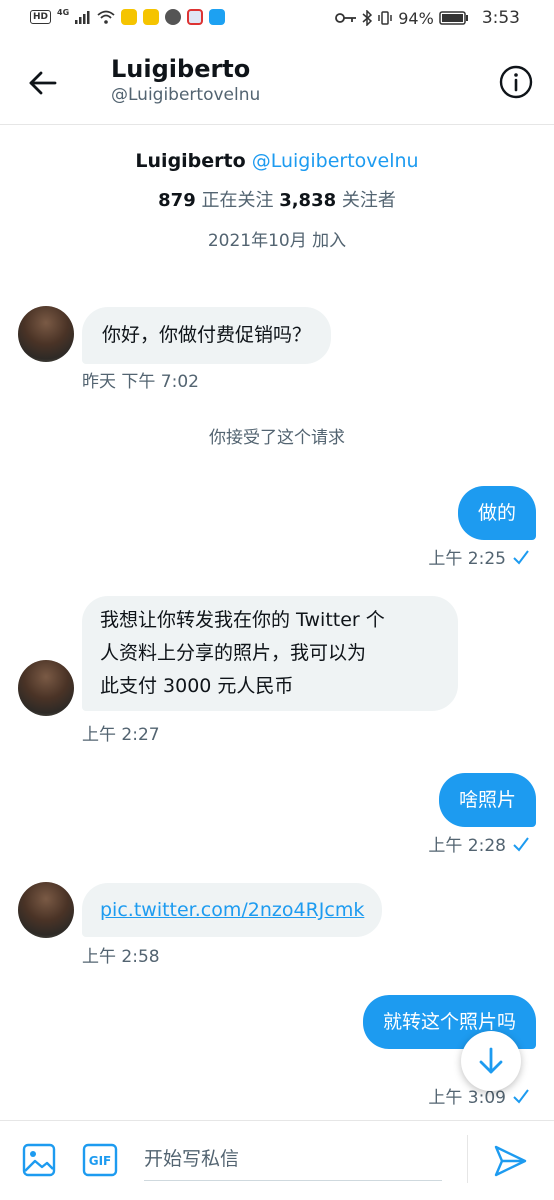  I want to click on message-timestamp: 上午 2:28, so click(467, 846).